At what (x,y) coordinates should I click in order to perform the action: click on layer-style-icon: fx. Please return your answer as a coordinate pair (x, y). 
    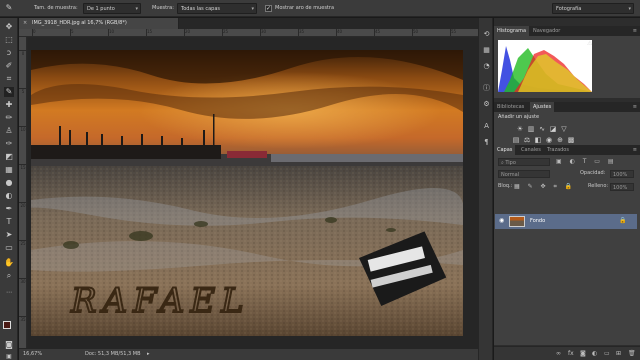
    Looking at the image, I should click on (571, 353).